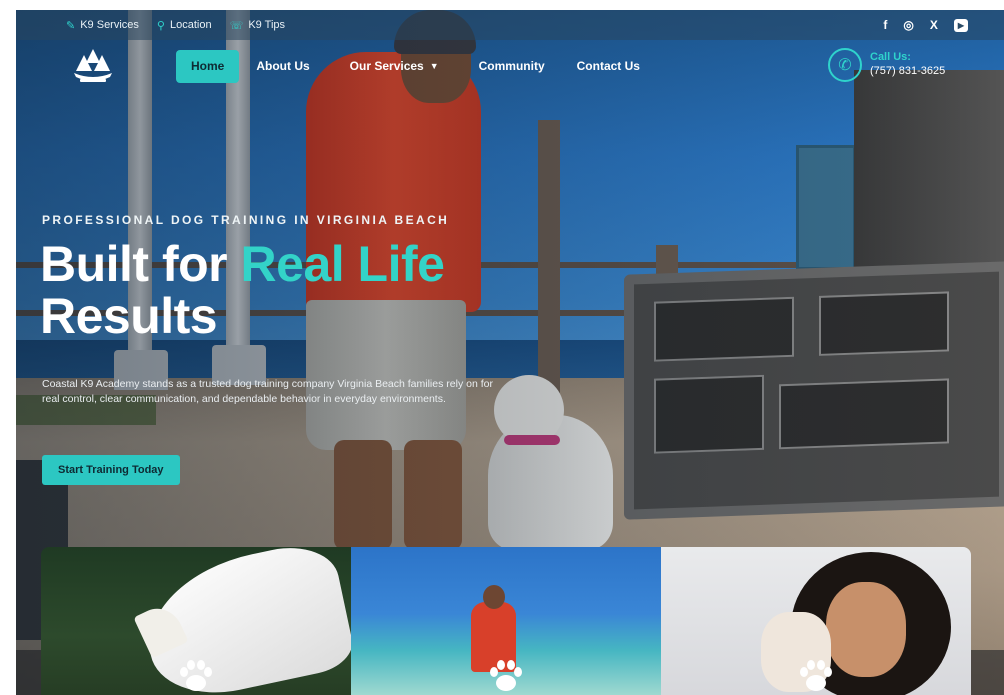 The width and height of the screenshot is (1004, 695). Describe the element at coordinates (845, 65) in the screenshot. I see `phone-icon: ✆` at that location.